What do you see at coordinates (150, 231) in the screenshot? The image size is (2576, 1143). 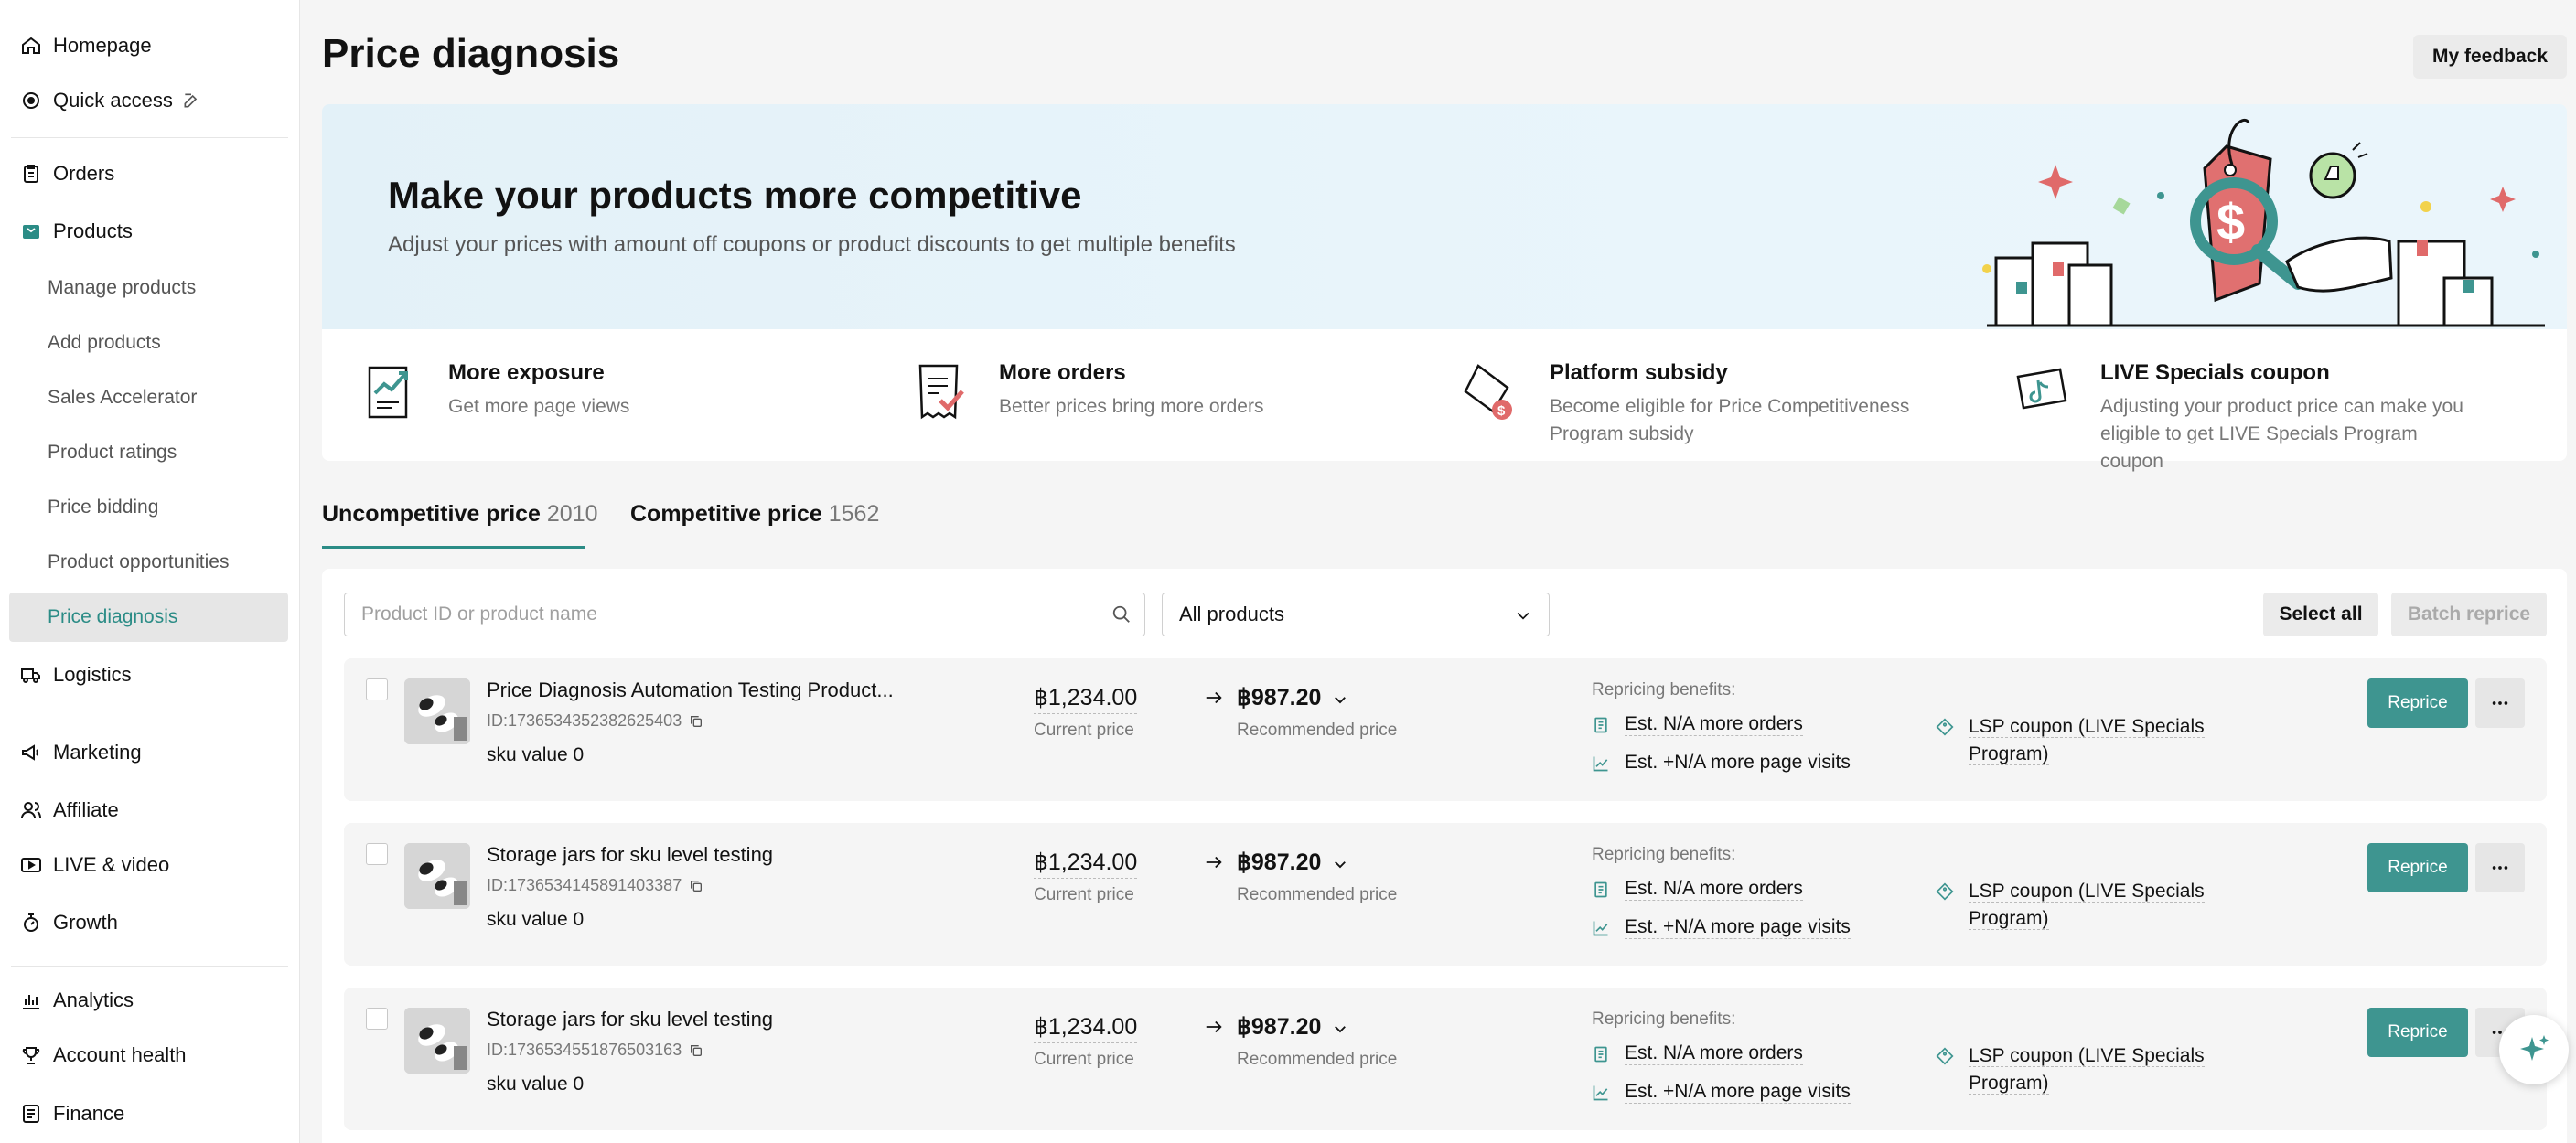 I see `sidebar-item-products: Products` at bounding box center [150, 231].